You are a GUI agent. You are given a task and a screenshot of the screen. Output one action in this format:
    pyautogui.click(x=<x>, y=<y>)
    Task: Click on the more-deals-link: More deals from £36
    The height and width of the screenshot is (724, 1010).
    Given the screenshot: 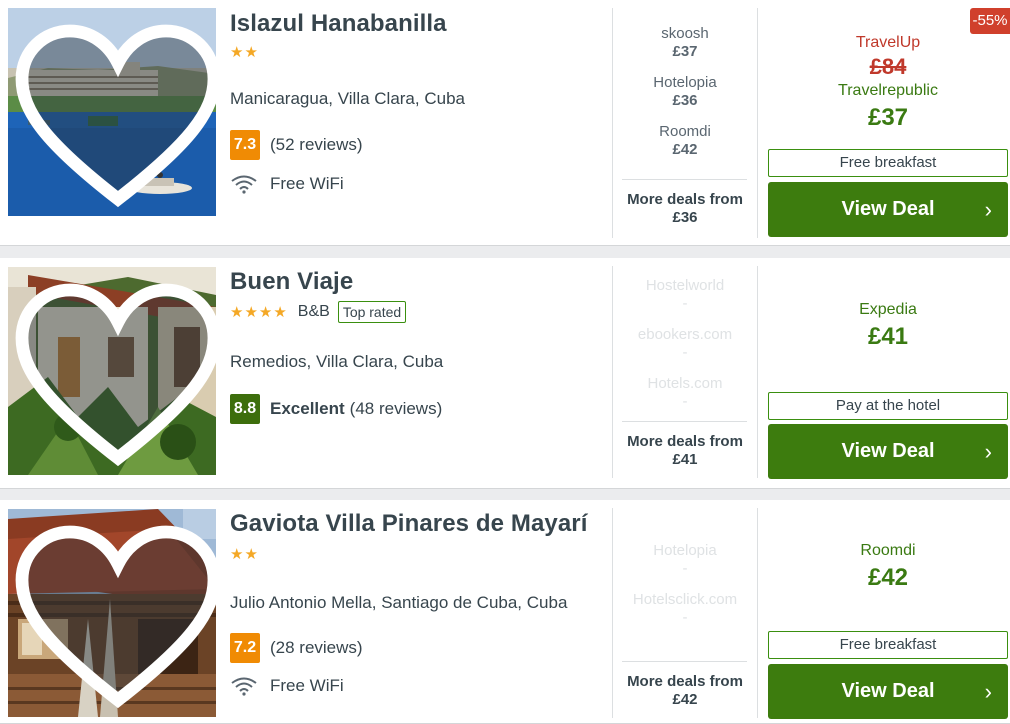 What is the action you would take?
    pyautogui.click(x=685, y=209)
    